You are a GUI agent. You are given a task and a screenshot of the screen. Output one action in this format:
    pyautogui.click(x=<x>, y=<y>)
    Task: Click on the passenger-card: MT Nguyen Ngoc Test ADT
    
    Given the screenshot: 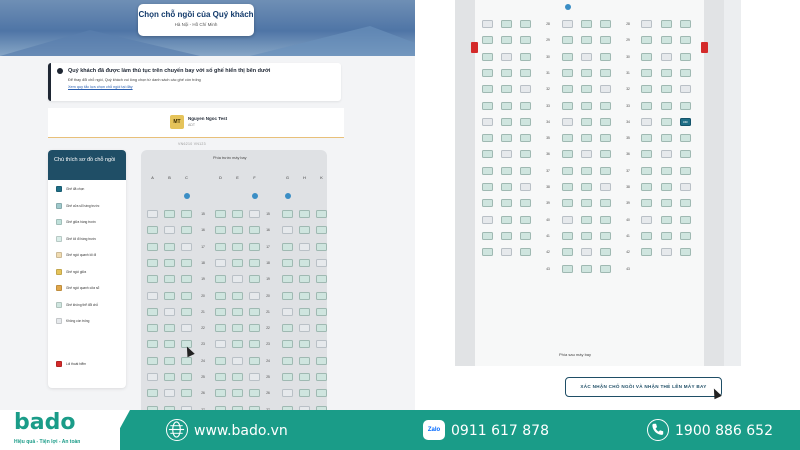 What is the action you would take?
    pyautogui.click(x=196, y=123)
    